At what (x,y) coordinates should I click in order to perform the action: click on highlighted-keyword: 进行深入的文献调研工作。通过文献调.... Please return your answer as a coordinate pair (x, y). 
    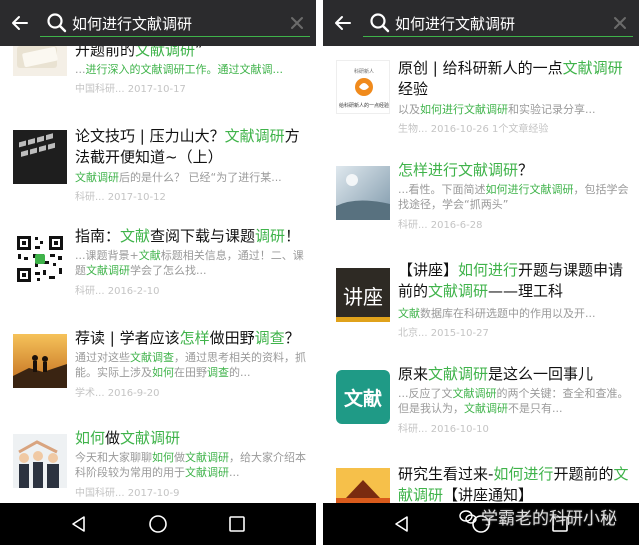
    Looking at the image, I should click on (184, 69).